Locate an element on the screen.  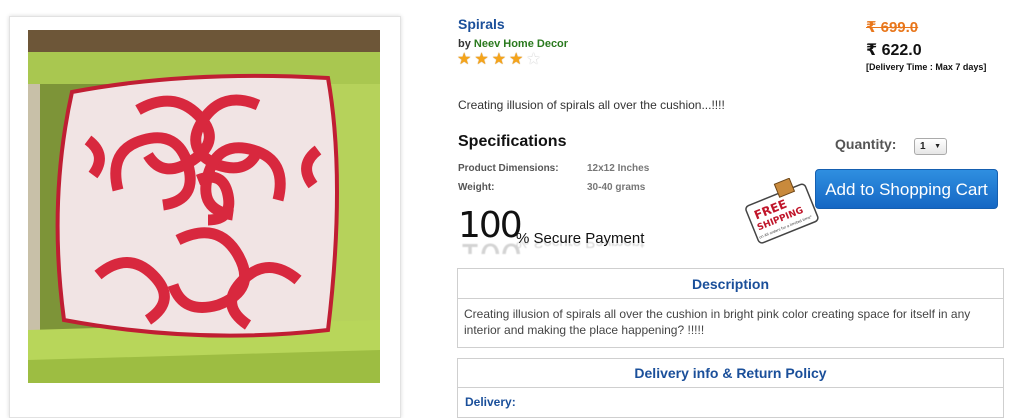
spec-label-dimensions: Product Dimensions: is located at coordinates (508, 168).